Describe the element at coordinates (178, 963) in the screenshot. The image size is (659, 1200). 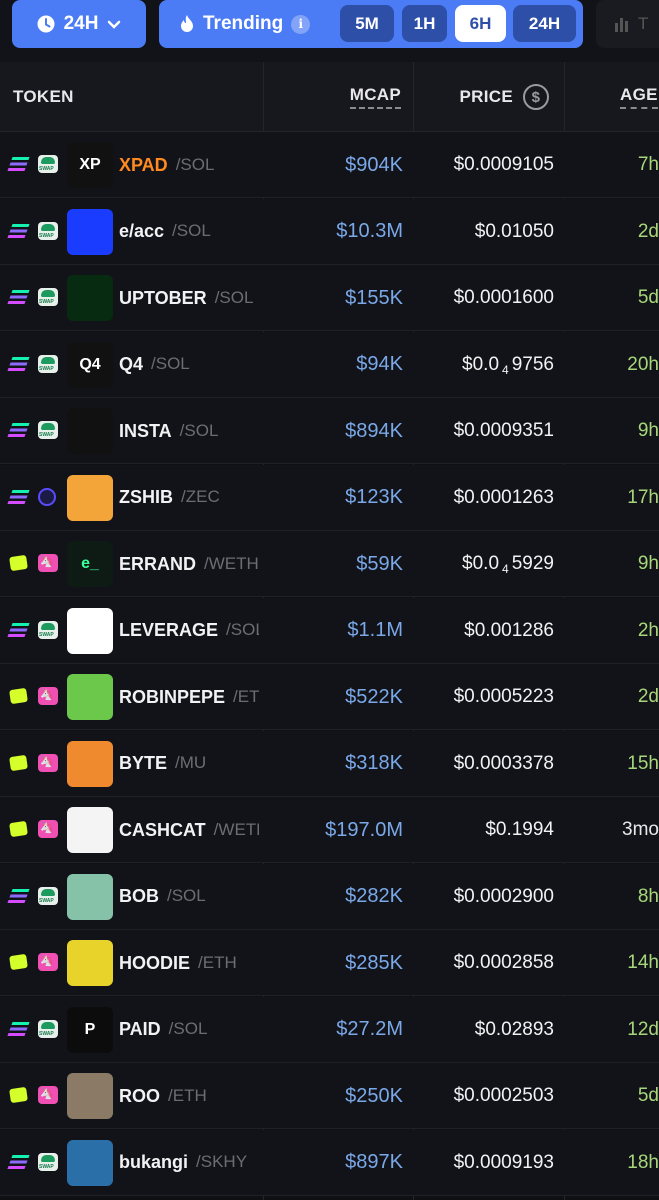
I see `token-name: HOODIE/ETH` at that location.